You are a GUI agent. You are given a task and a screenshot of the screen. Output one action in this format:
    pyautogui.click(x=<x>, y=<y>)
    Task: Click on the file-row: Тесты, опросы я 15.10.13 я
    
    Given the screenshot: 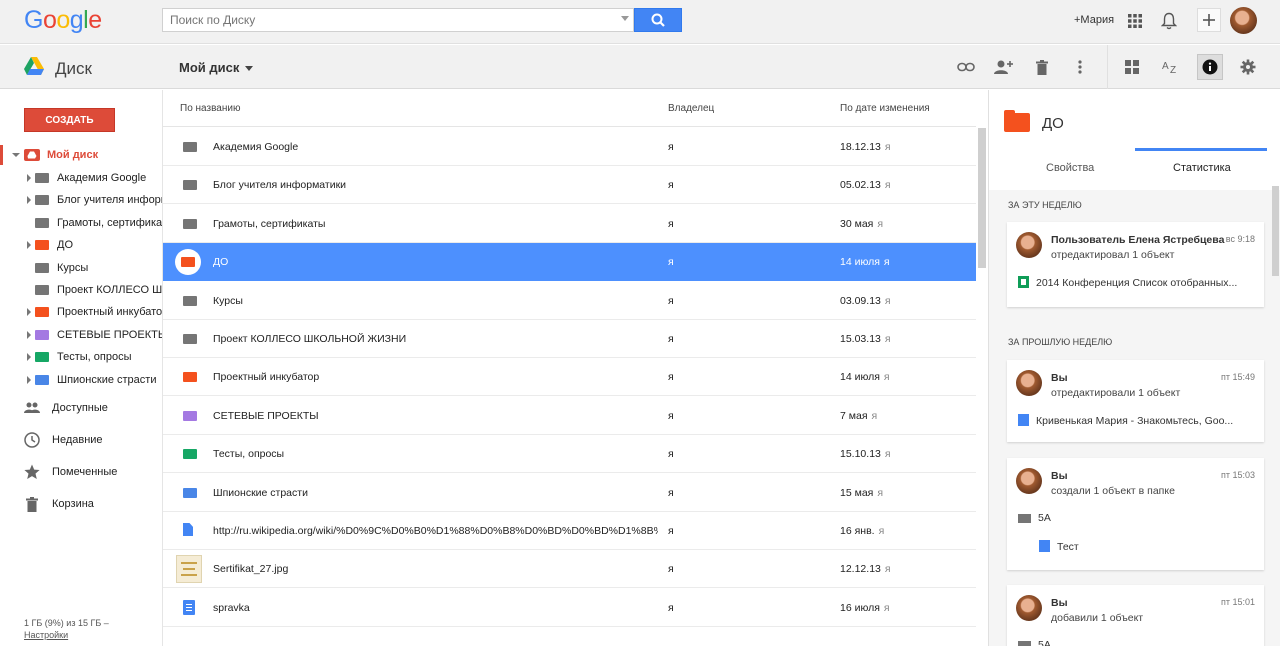 What is the action you would take?
    pyautogui.click(x=569, y=454)
    